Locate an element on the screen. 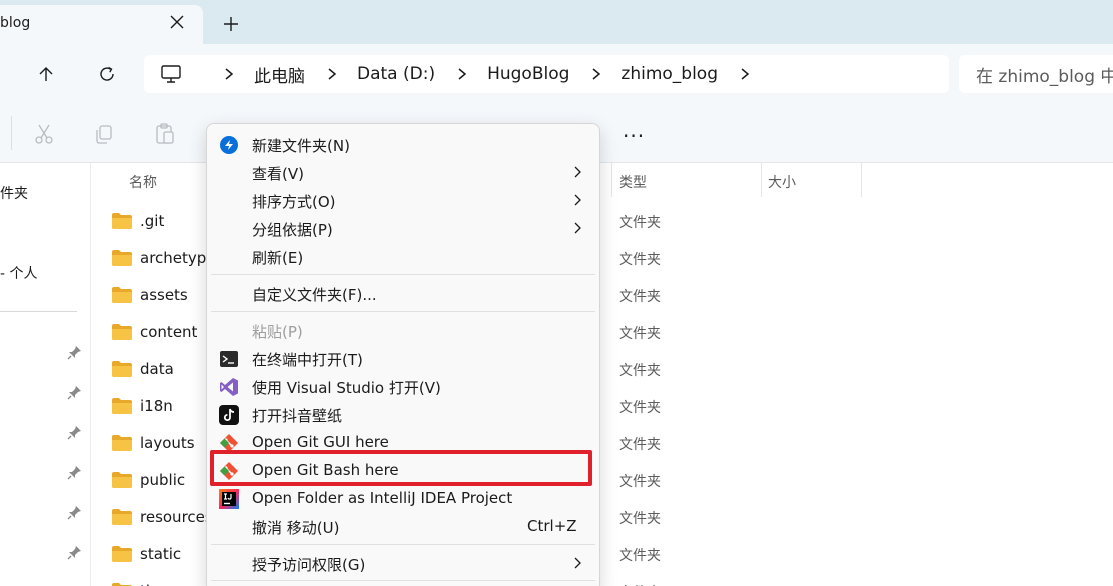 The width and height of the screenshot is (1113, 586). tab-strip: blog is located at coordinates (556, 22).